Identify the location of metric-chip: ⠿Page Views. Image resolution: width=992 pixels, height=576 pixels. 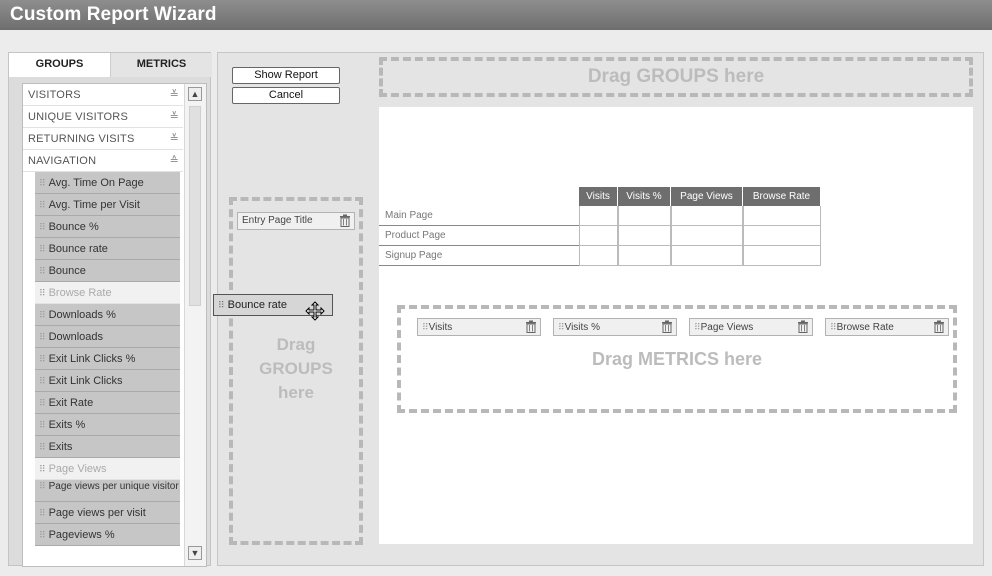
(751, 327).